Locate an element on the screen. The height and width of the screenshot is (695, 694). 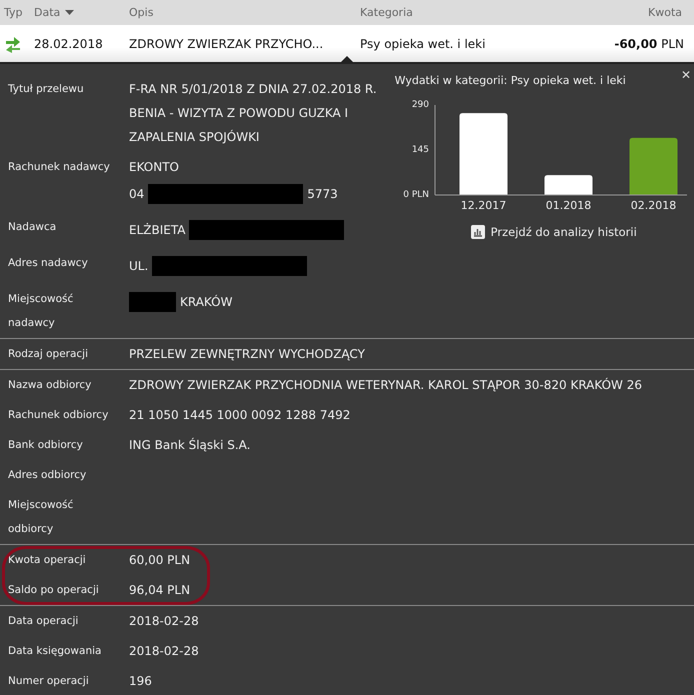
field-value: F-RA NR 5/01/2018 Z DNIA 27.02.2018 R. is located at coordinates (253, 89).